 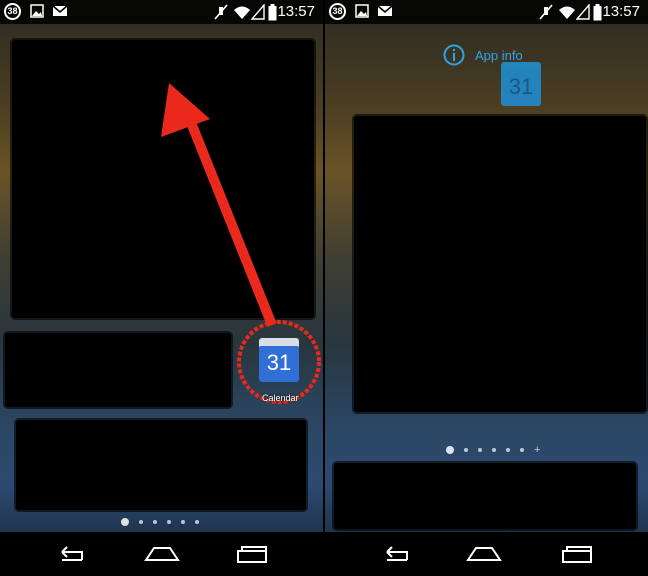 What do you see at coordinates (454, 55) in the screenshot?
I see `info-icon` at bounding box center [454, 55].